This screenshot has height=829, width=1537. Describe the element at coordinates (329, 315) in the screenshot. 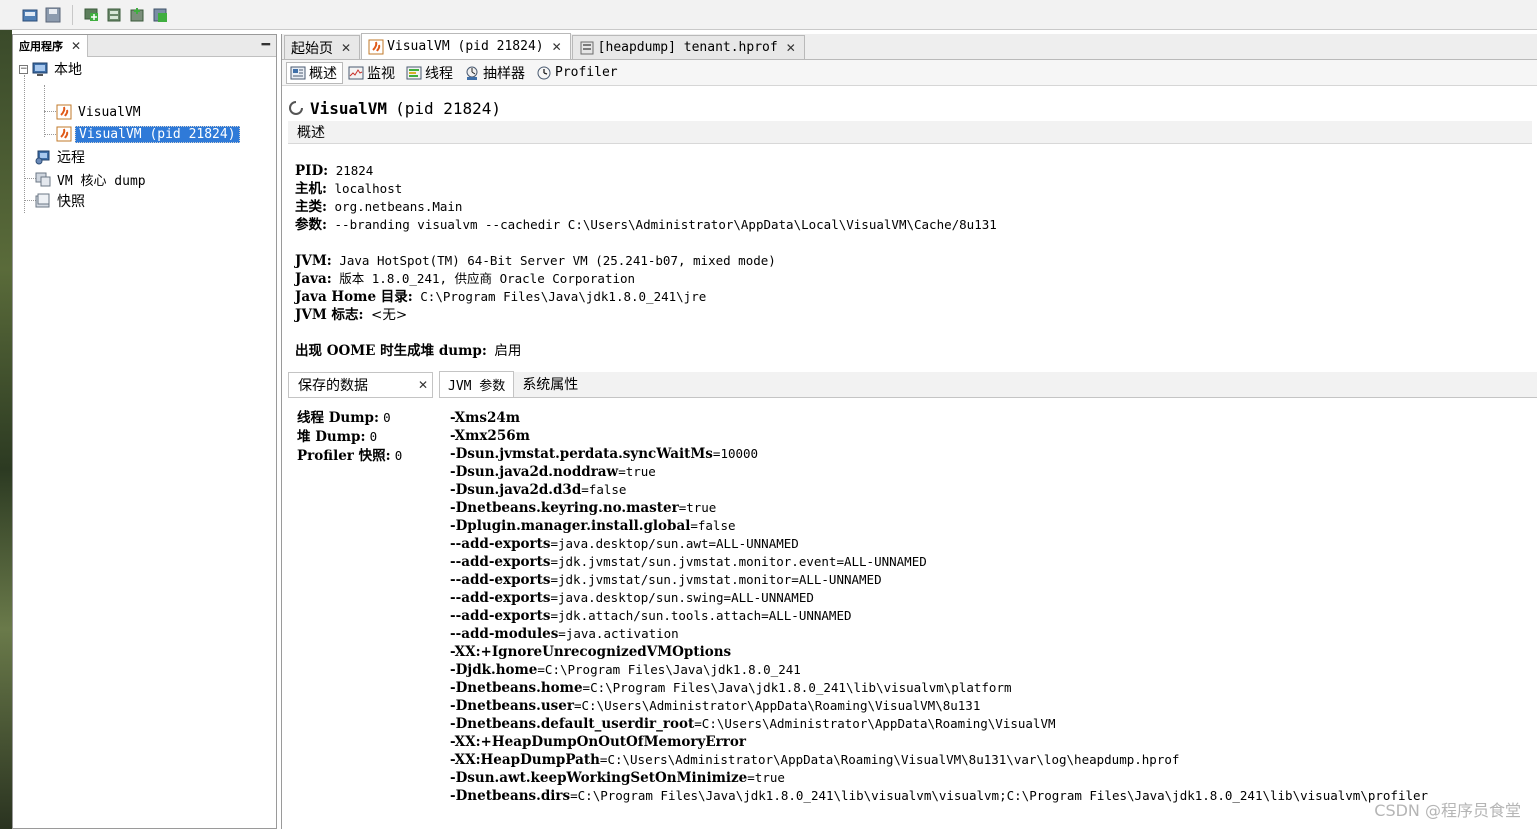

I see `info-label: JVM 标志:` at that location.